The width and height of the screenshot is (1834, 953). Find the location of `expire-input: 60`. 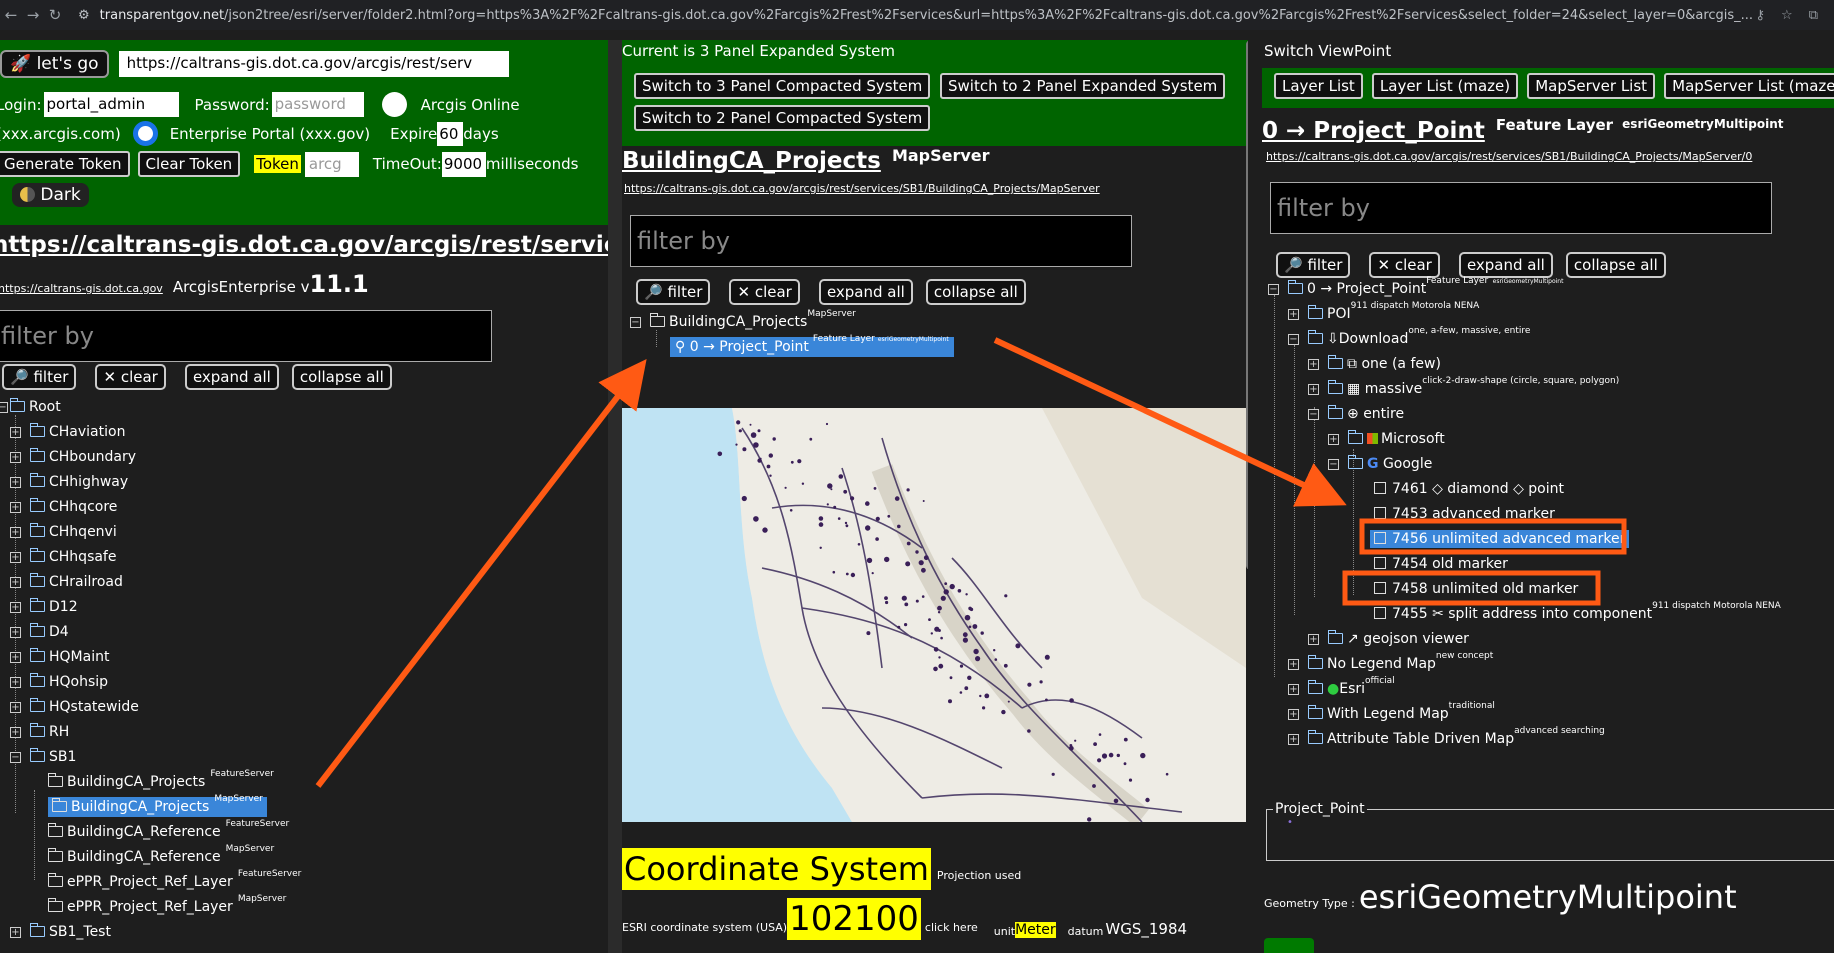

expire-input: 60 is located at coordinates (450, 133).